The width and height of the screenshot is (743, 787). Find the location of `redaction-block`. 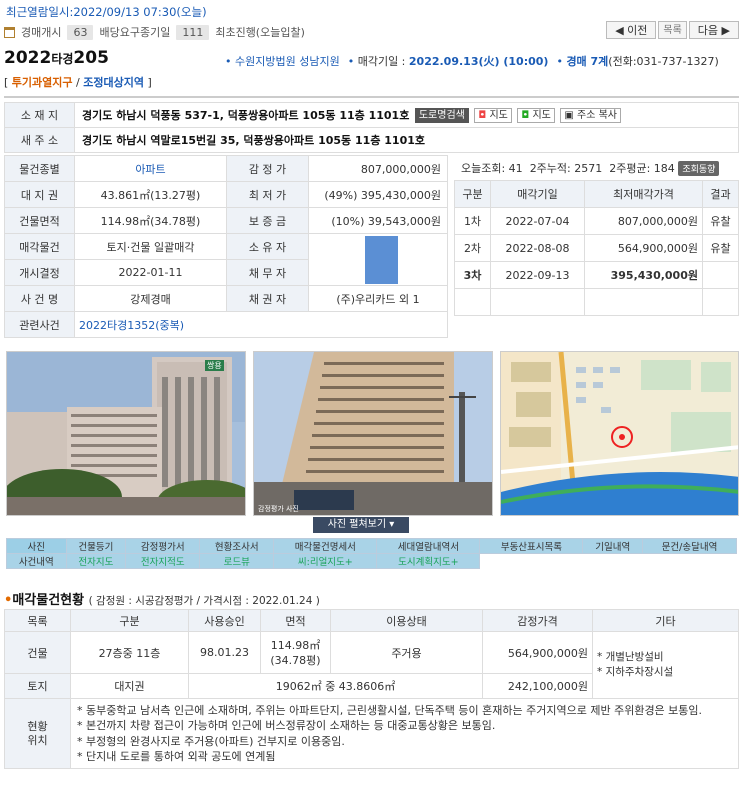

redaction-block is located at coordinates (381, 260).